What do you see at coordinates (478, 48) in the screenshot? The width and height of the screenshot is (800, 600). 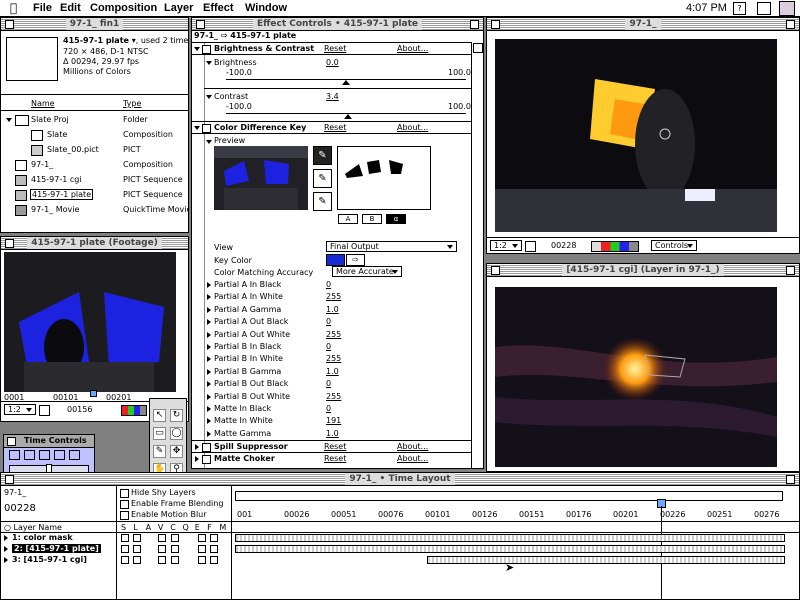 I see `effect-controls-scroll-up-icon` at bounding box center [478, 48].